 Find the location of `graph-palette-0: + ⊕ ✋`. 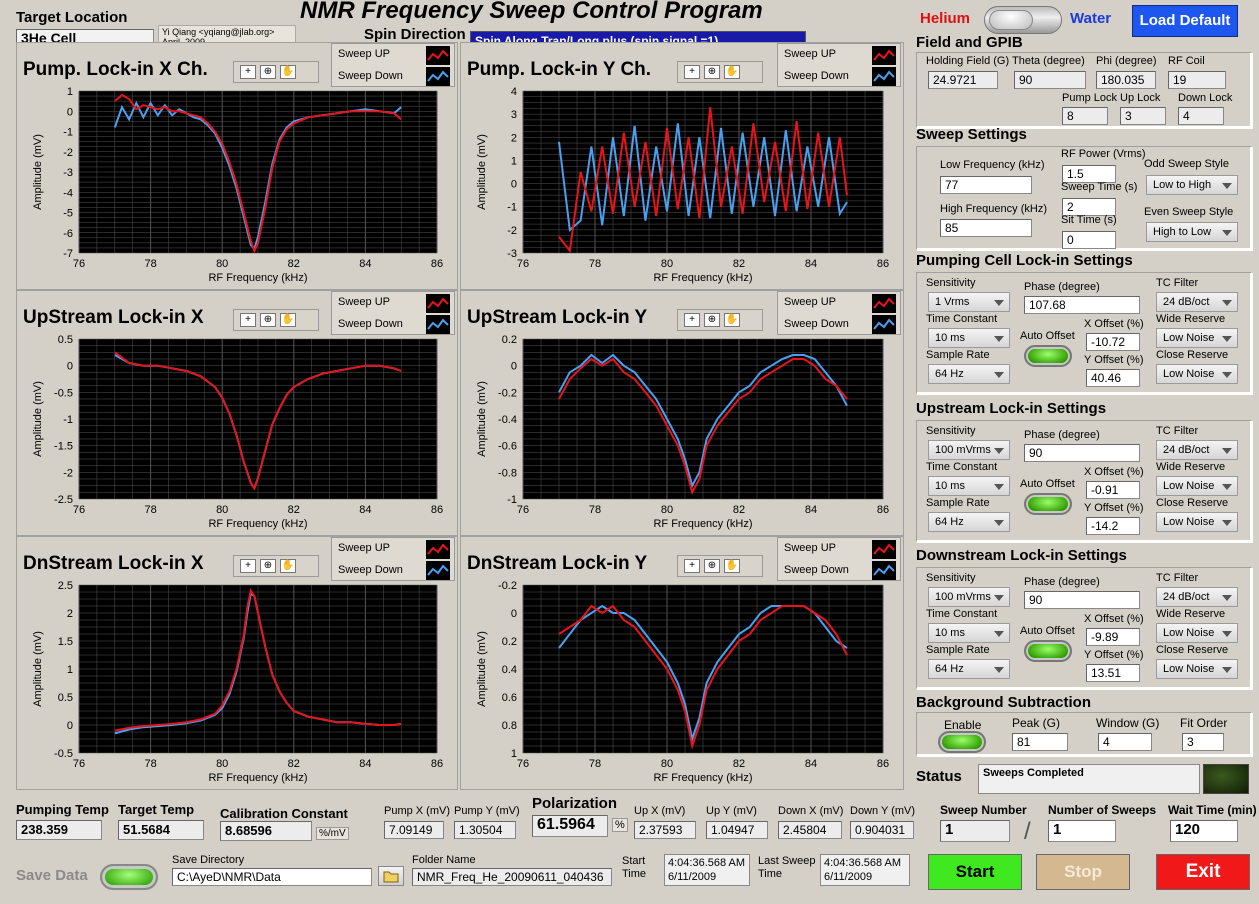

graph-palette-0: + ⊕ ✋ is located at coordinates (276, 72).